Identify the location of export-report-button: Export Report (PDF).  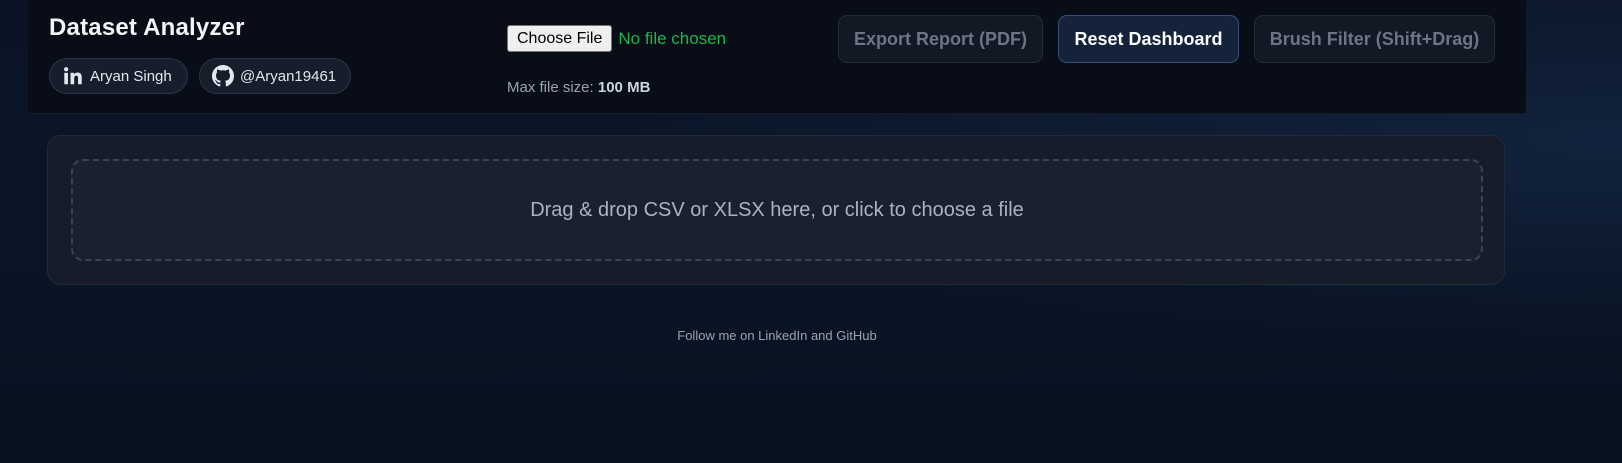
(940, 39).